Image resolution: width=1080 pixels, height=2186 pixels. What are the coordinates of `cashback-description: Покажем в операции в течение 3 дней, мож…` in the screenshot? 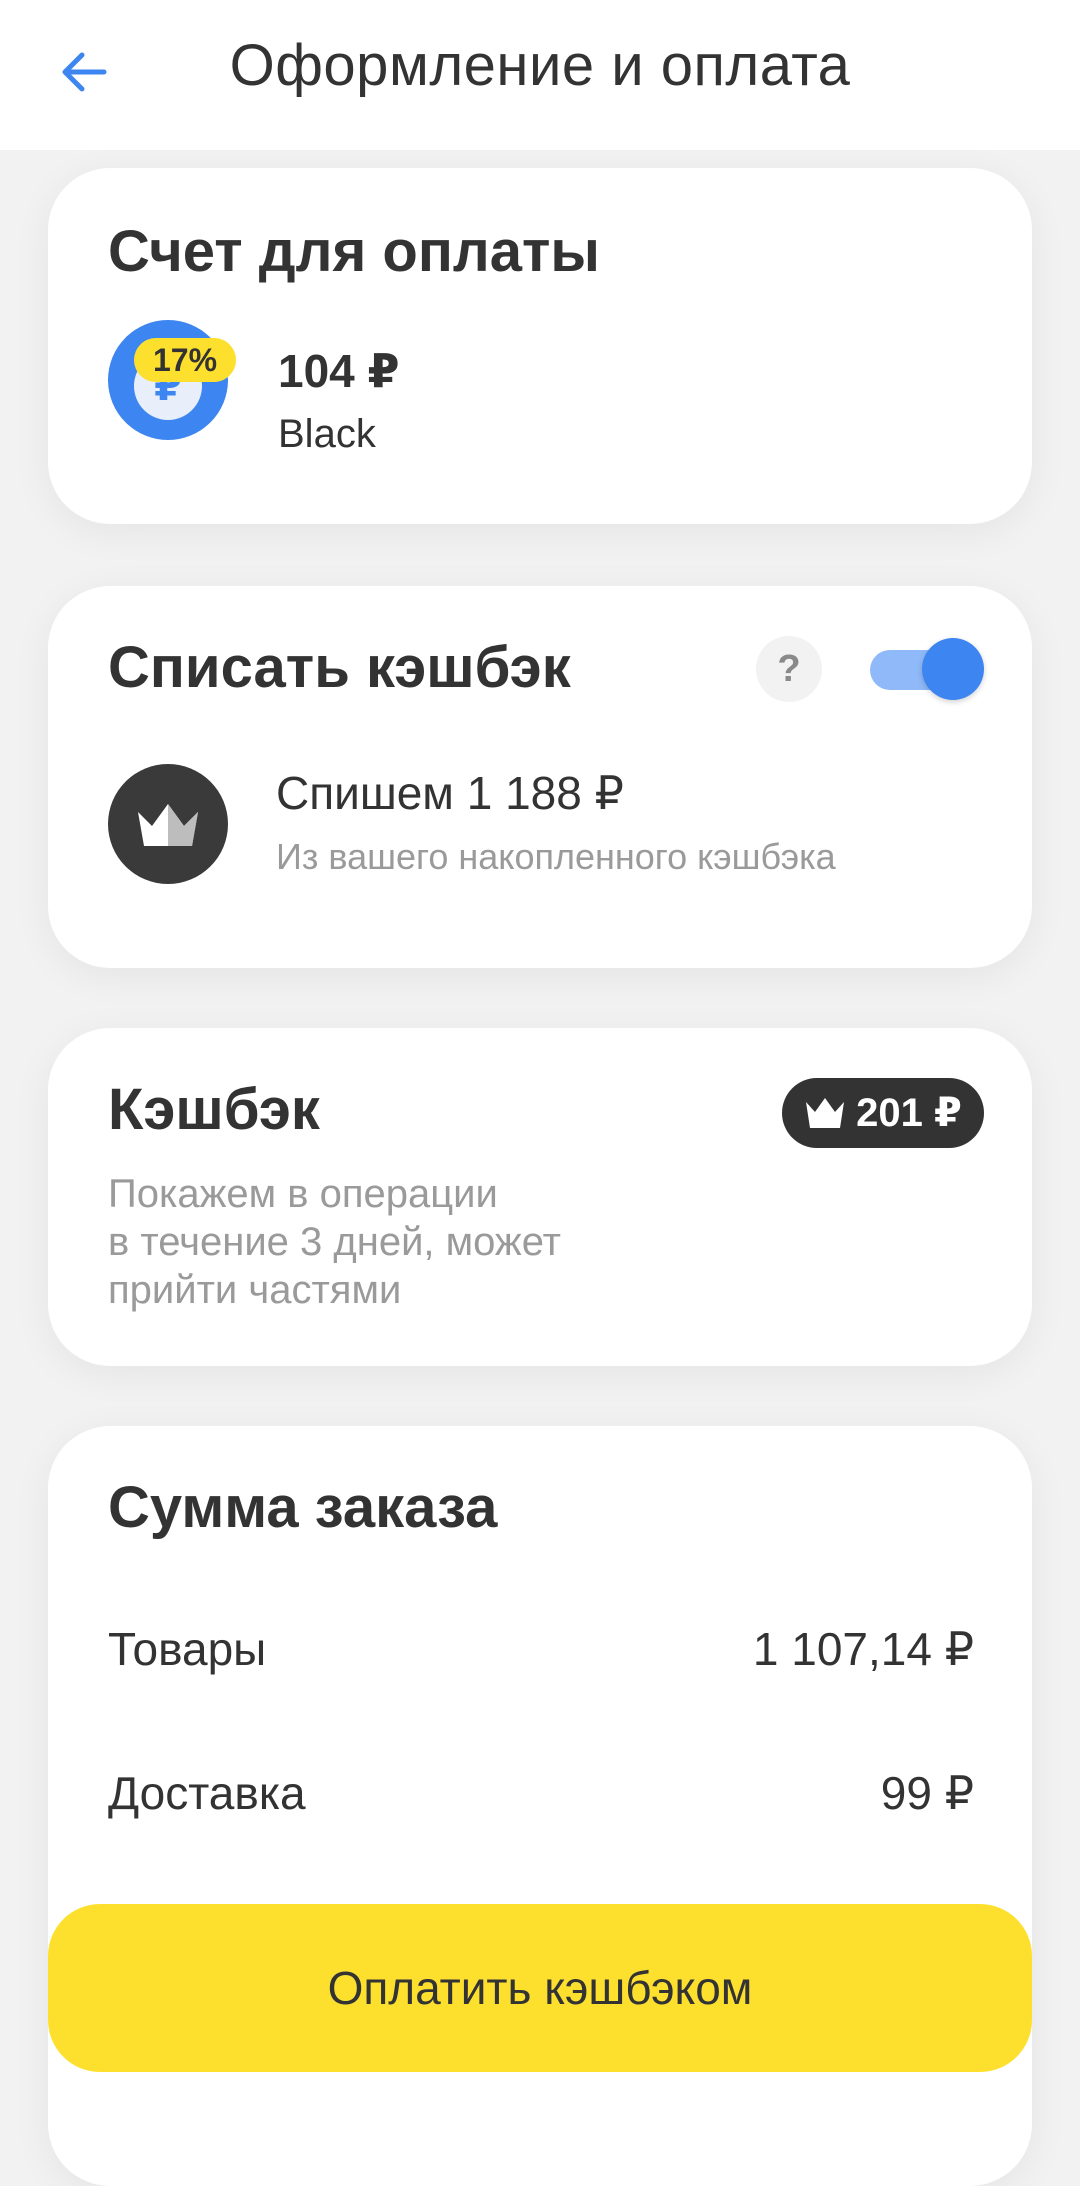 It's located at (388, 1242).